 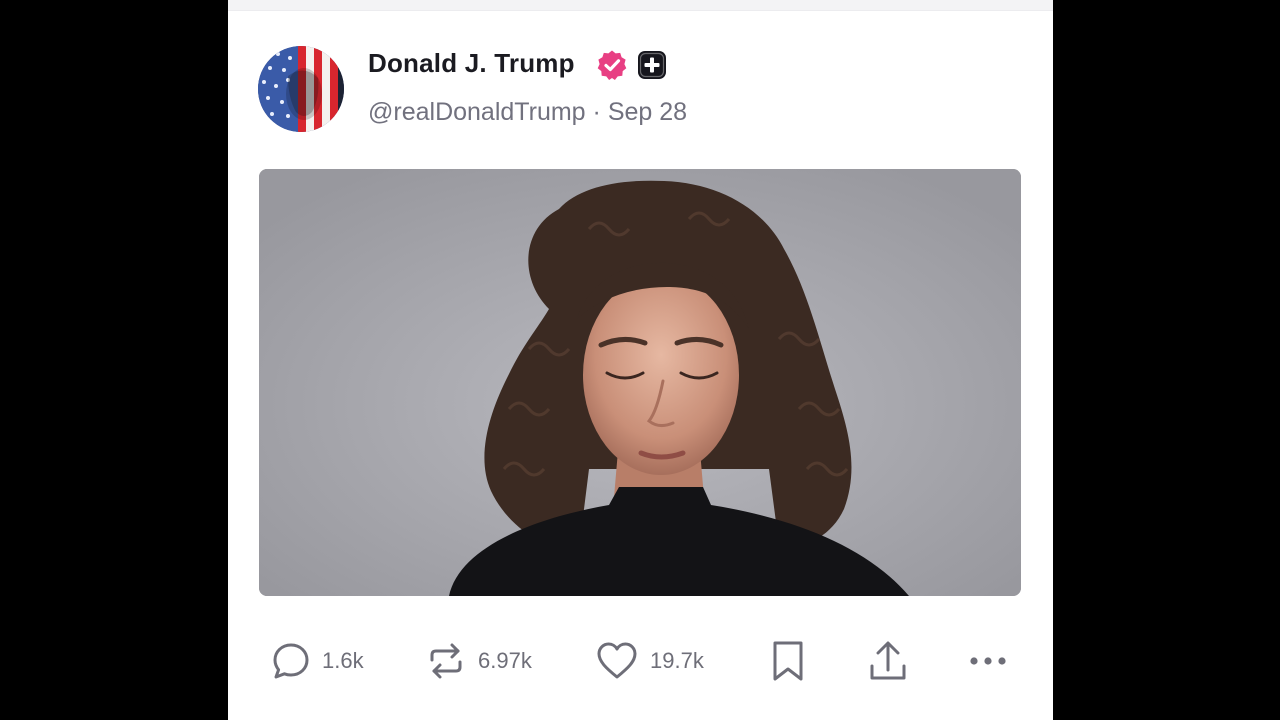 What do you see at coordinates (477, 112) in the screenshot?
I see `author-handle: @realDonaldTrump` at bounding box center [477, 112].